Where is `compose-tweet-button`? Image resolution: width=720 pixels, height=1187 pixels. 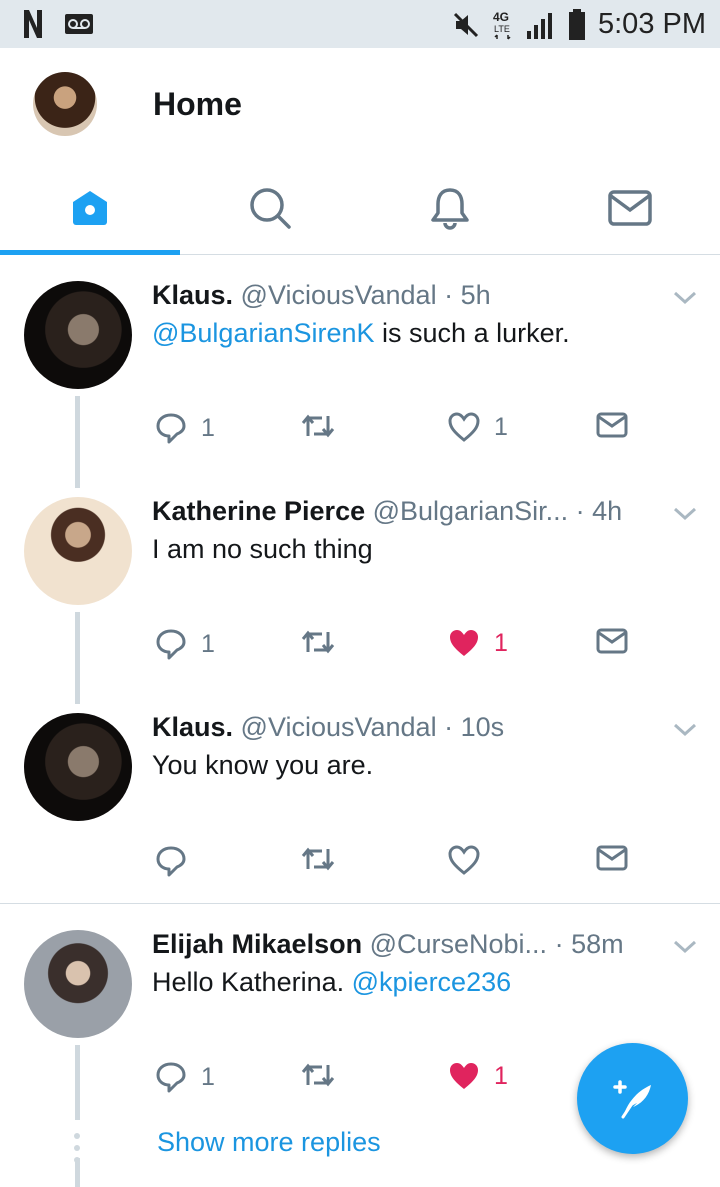 compose-tweet-button is located at coordinates (632, 1098).